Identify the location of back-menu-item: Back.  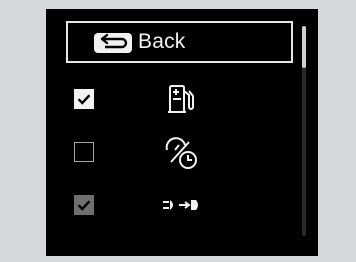
(179, 42).